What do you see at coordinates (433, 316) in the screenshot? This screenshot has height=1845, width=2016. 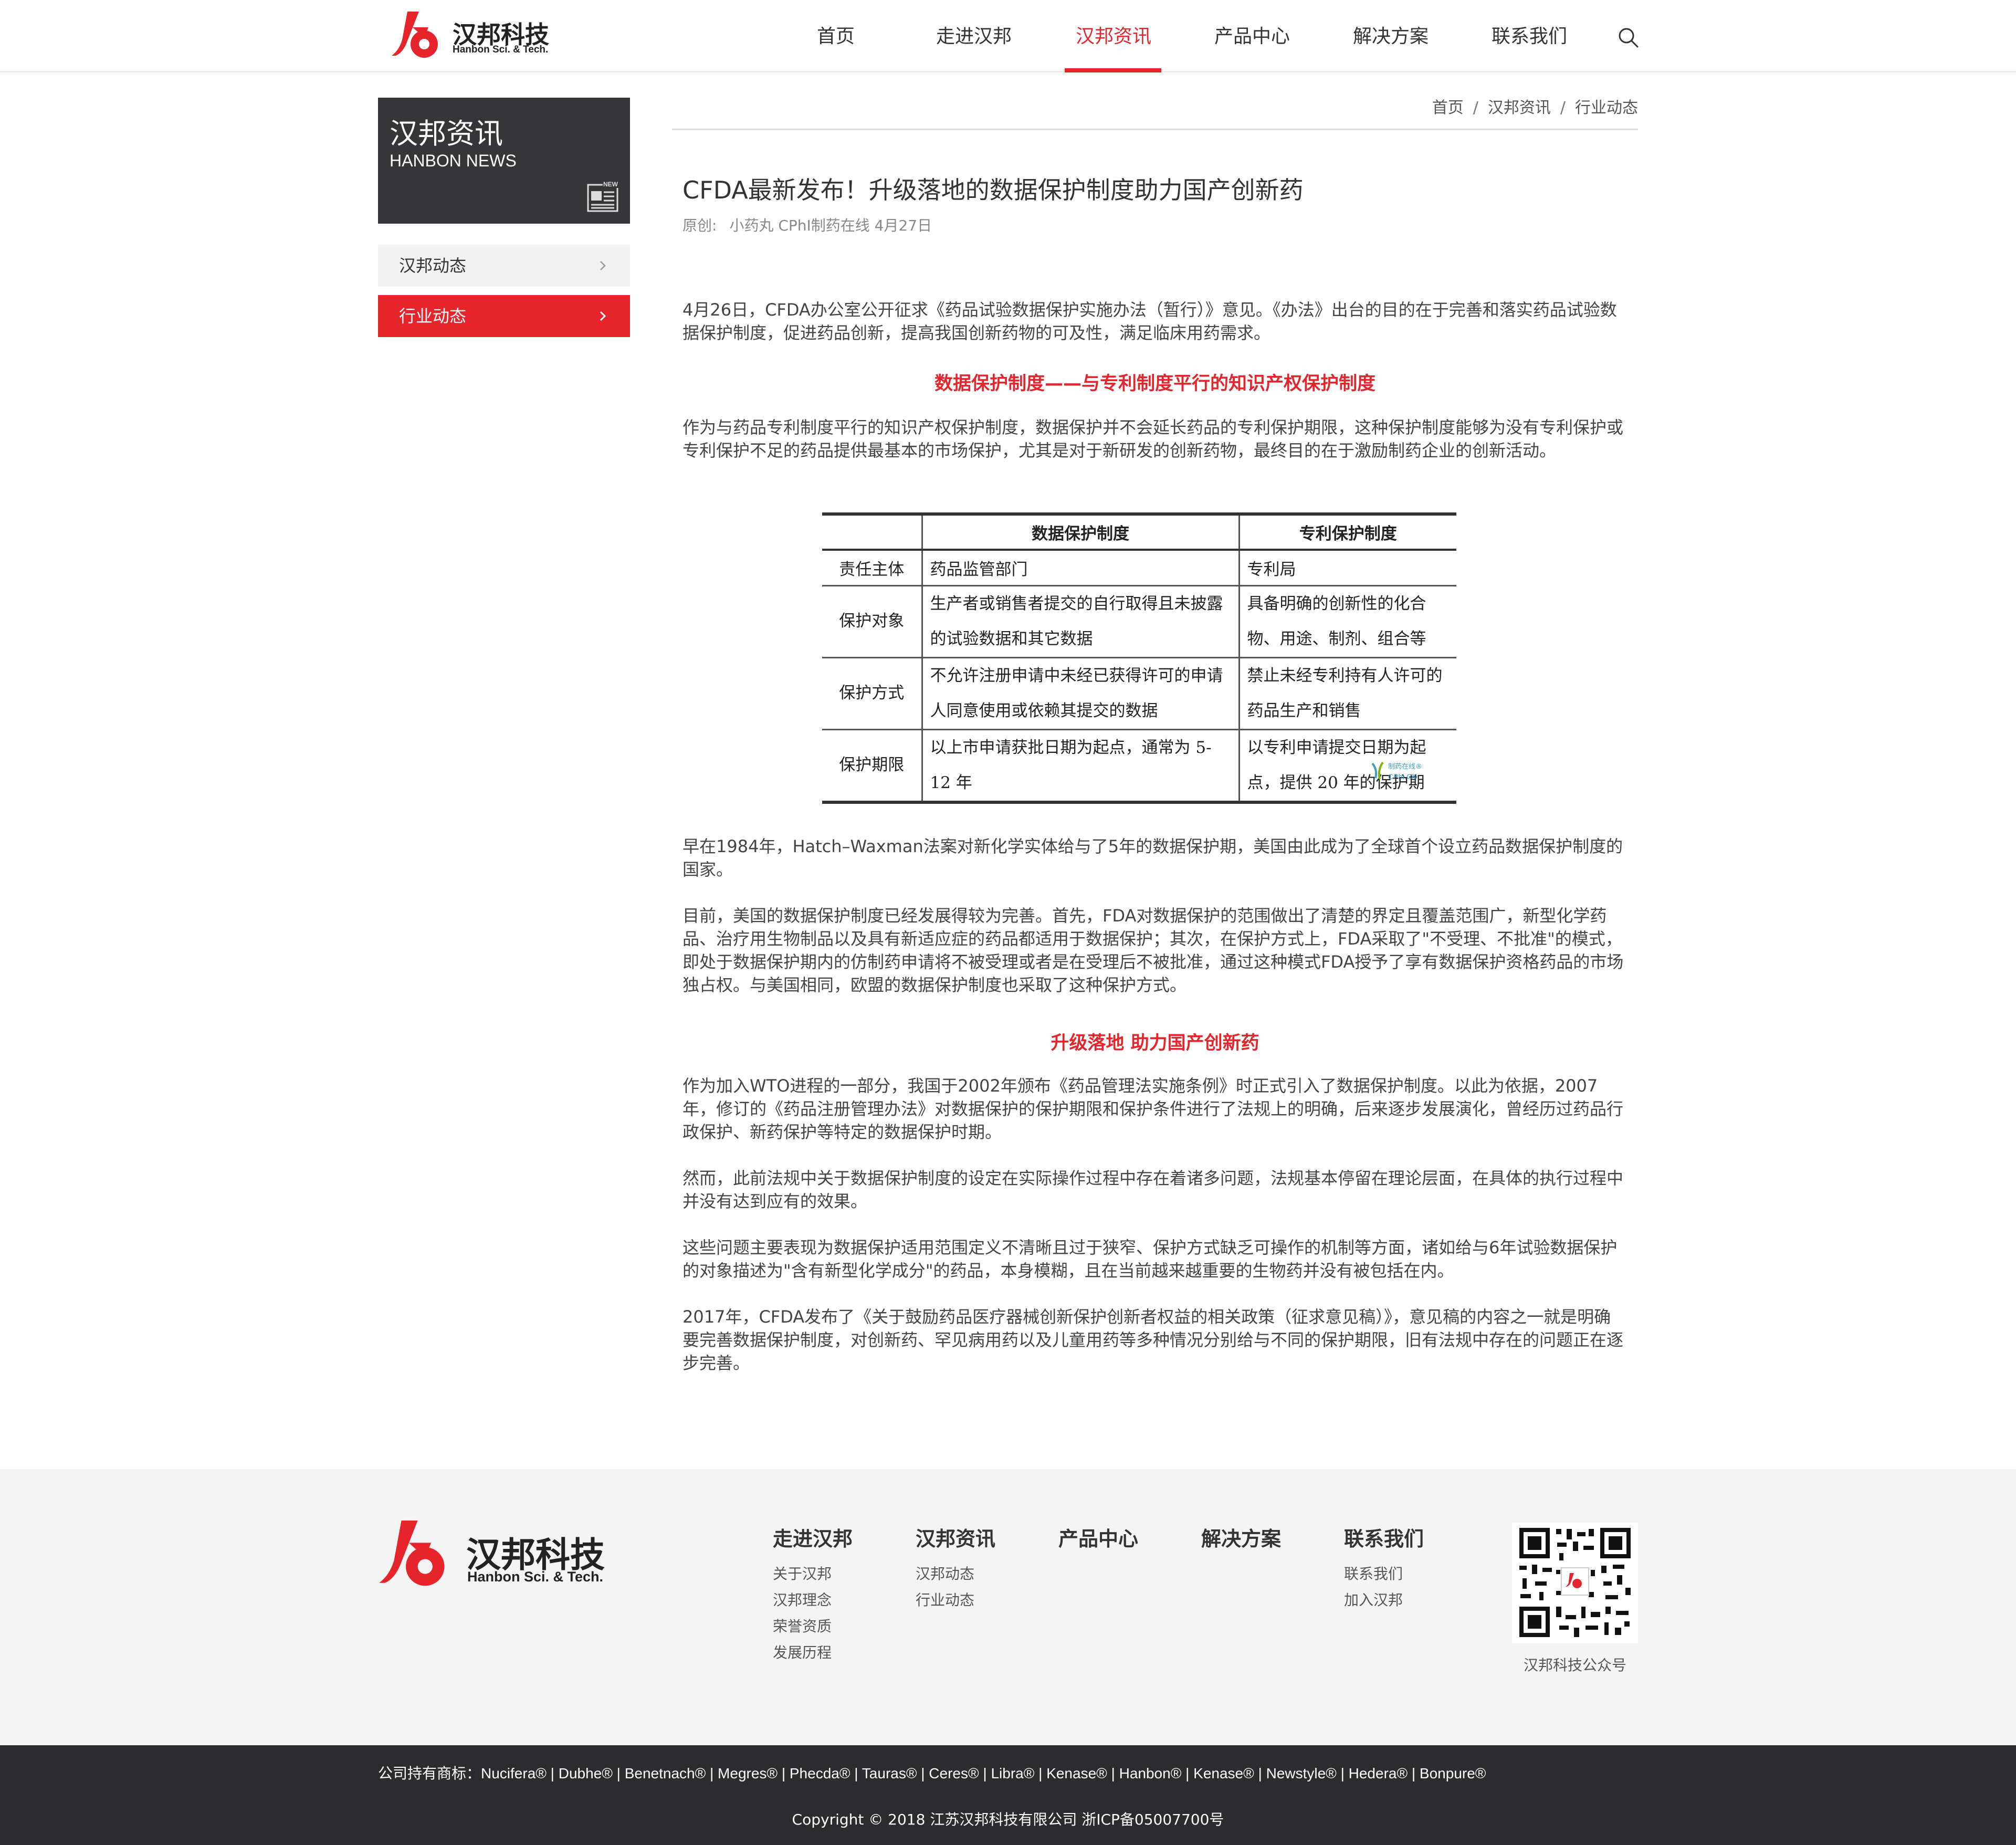 I see `sidebar-item-label: 行业动态` at bounding box center [433, 316].